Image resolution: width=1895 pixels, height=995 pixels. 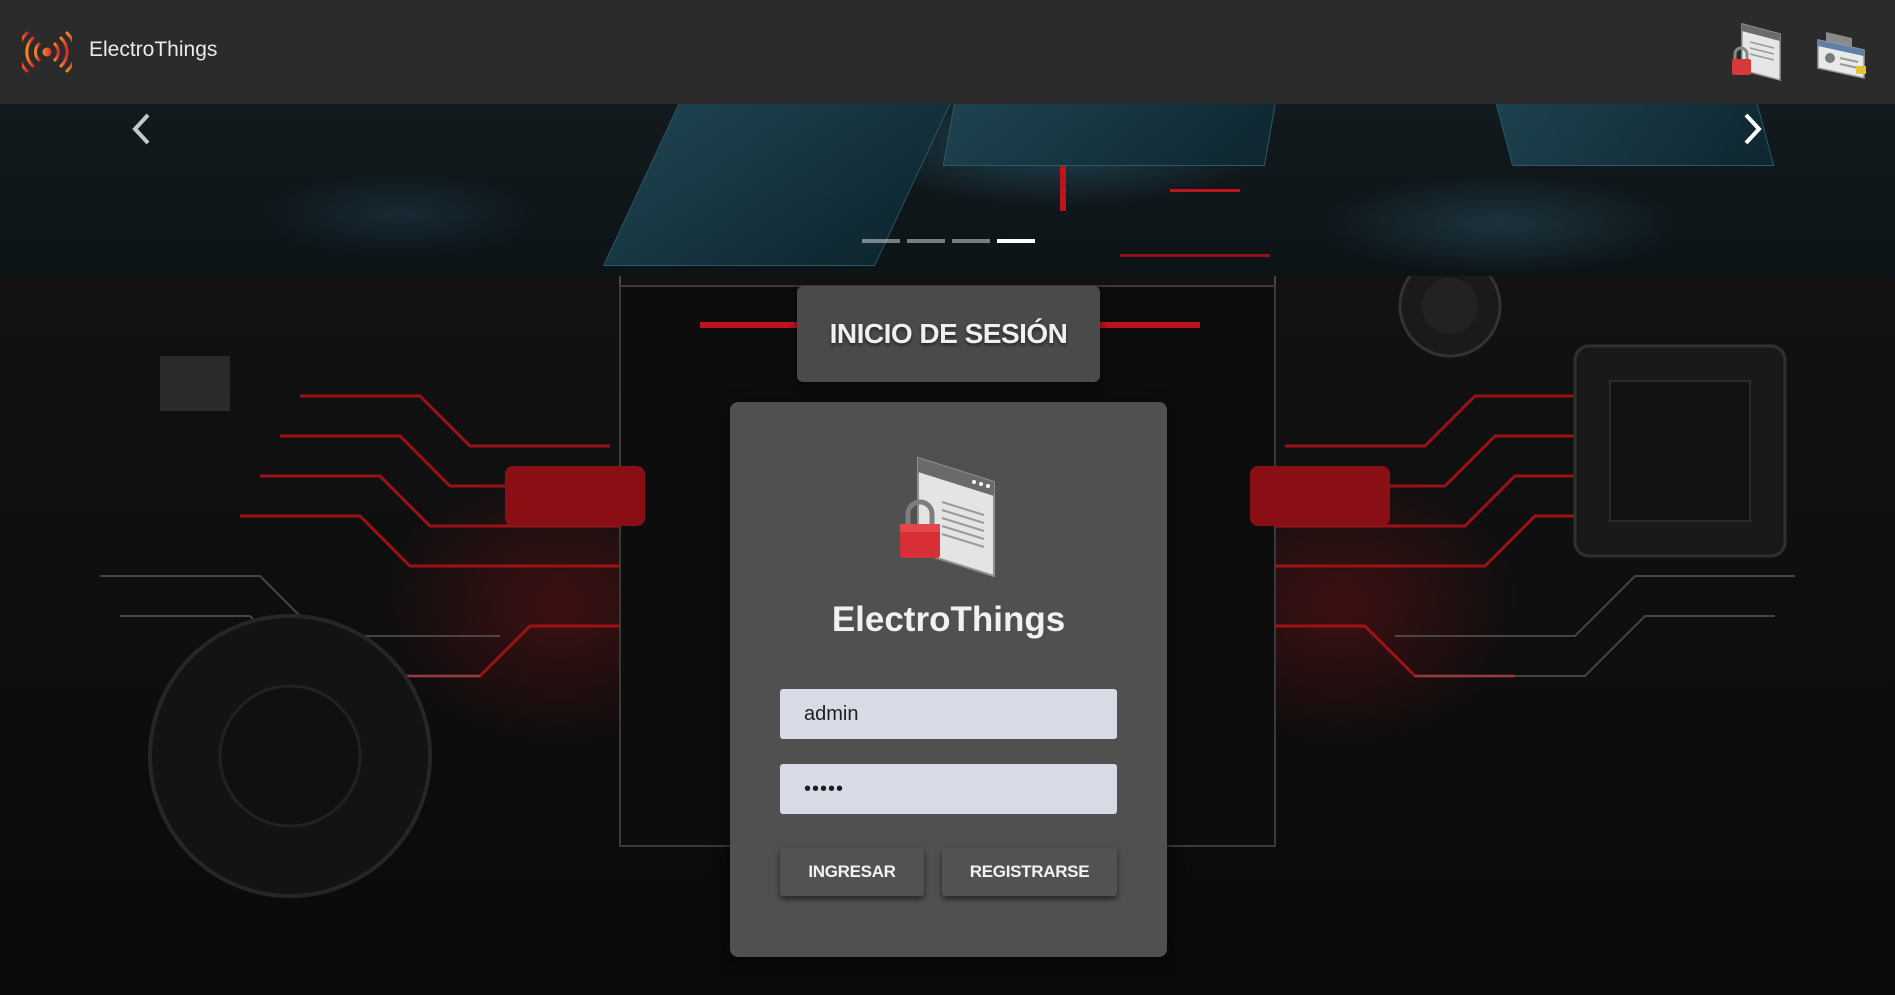 I want to click on login-nav-button, so click(x=1759, y=52).